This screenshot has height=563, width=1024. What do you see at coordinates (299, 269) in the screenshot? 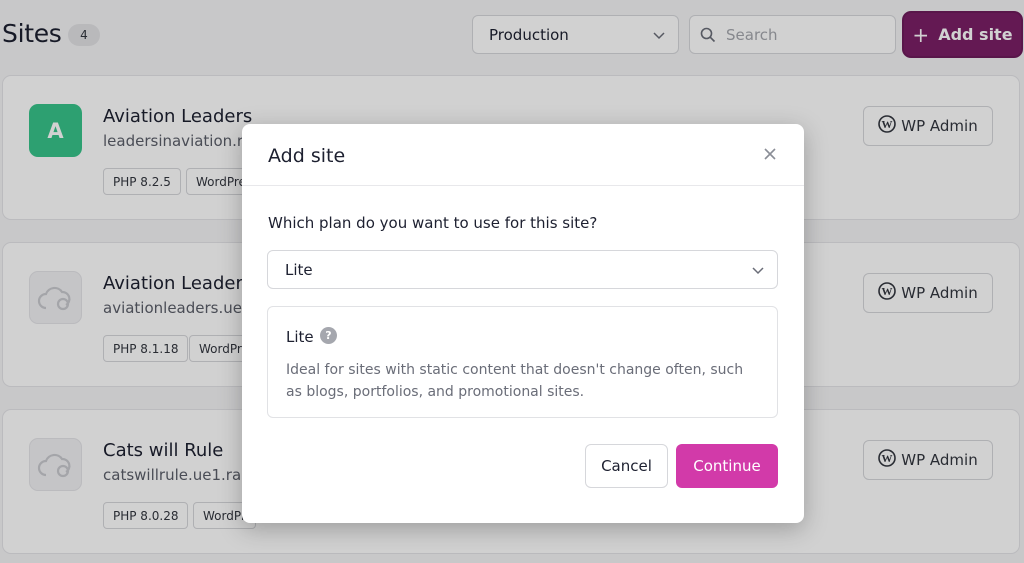
I see `plan-select-value: Lite` at bounding box center [299, 269].